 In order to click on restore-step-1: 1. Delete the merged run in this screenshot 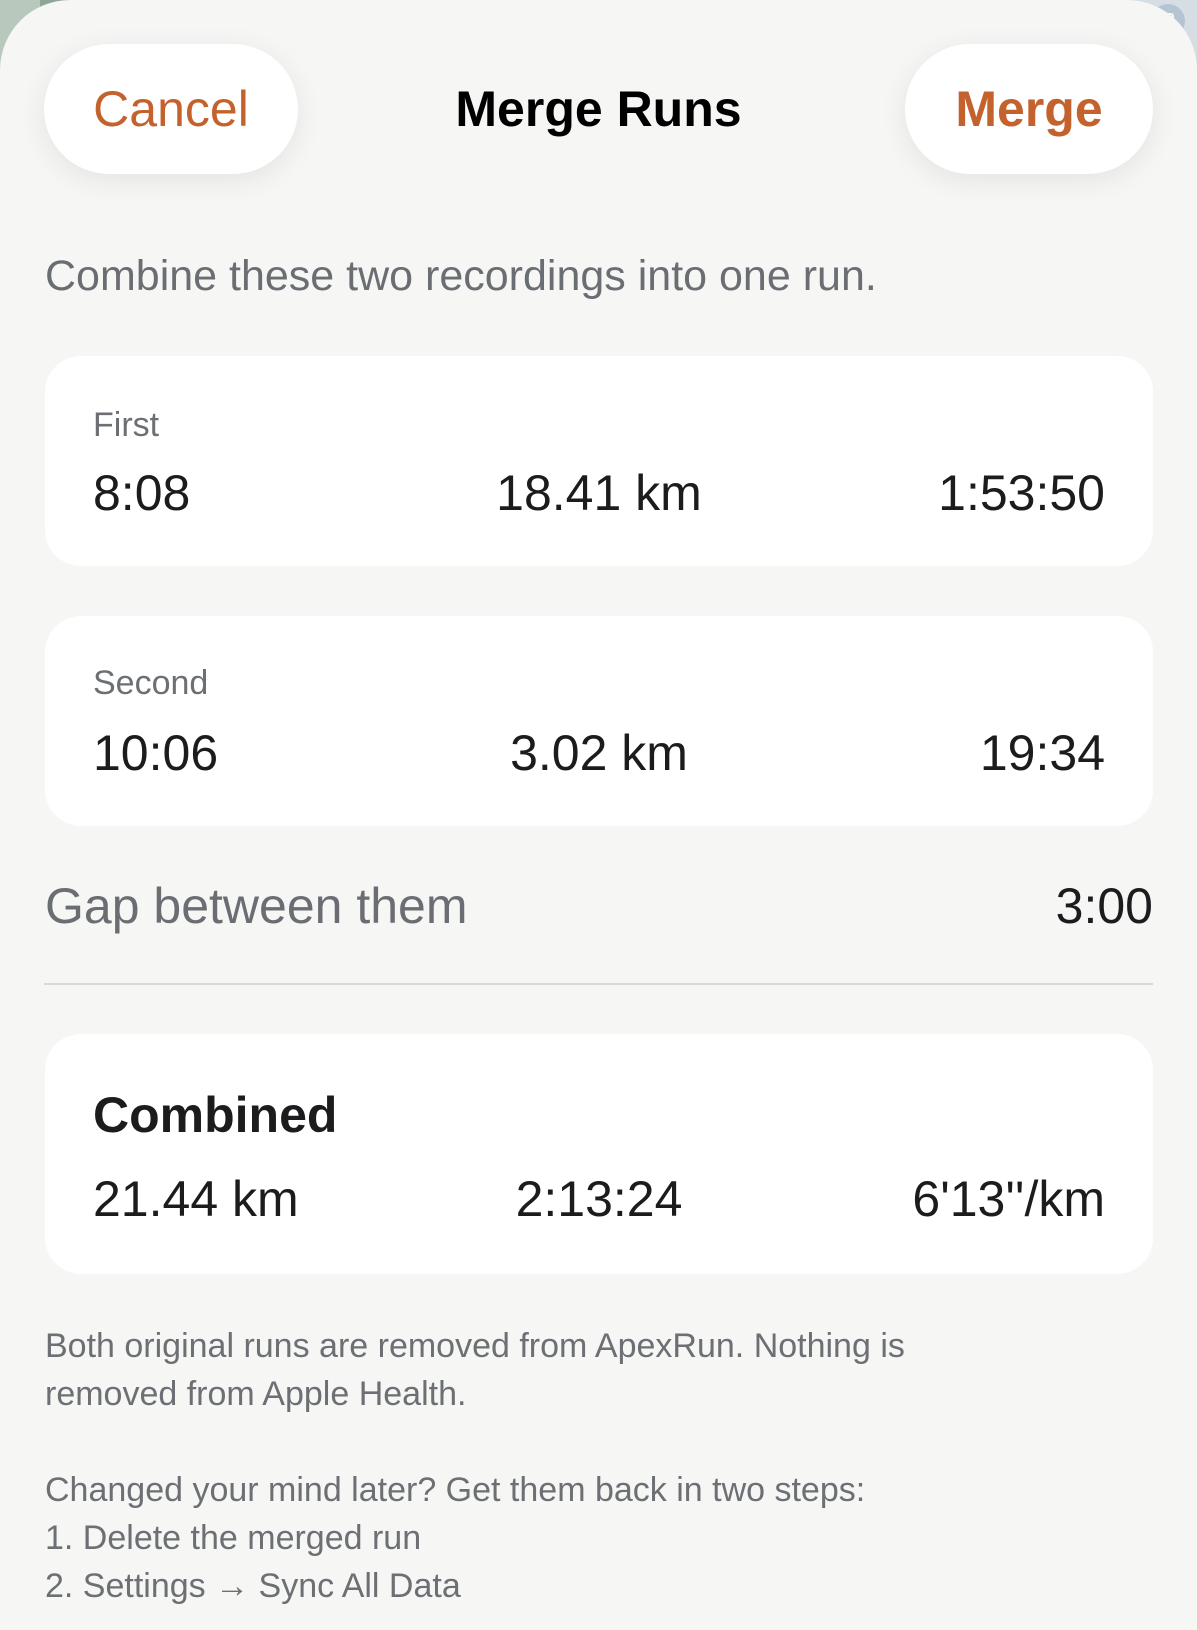, I will do `click(233, 1538)`.